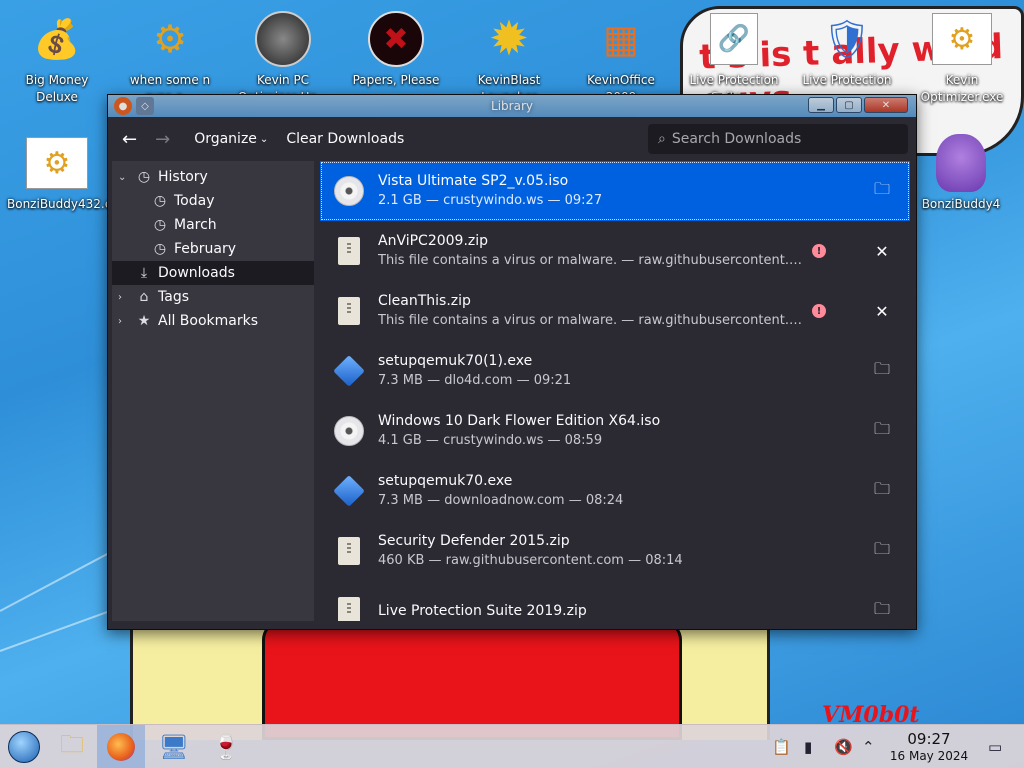 The width and height of the screenshot is (1024, 768). What do you see at coordinates (213, 321) in the screenshot?
I see `sidebar-item-all-bookmarks: › ★ All Bookmarks` at bounding box center [213, 321].